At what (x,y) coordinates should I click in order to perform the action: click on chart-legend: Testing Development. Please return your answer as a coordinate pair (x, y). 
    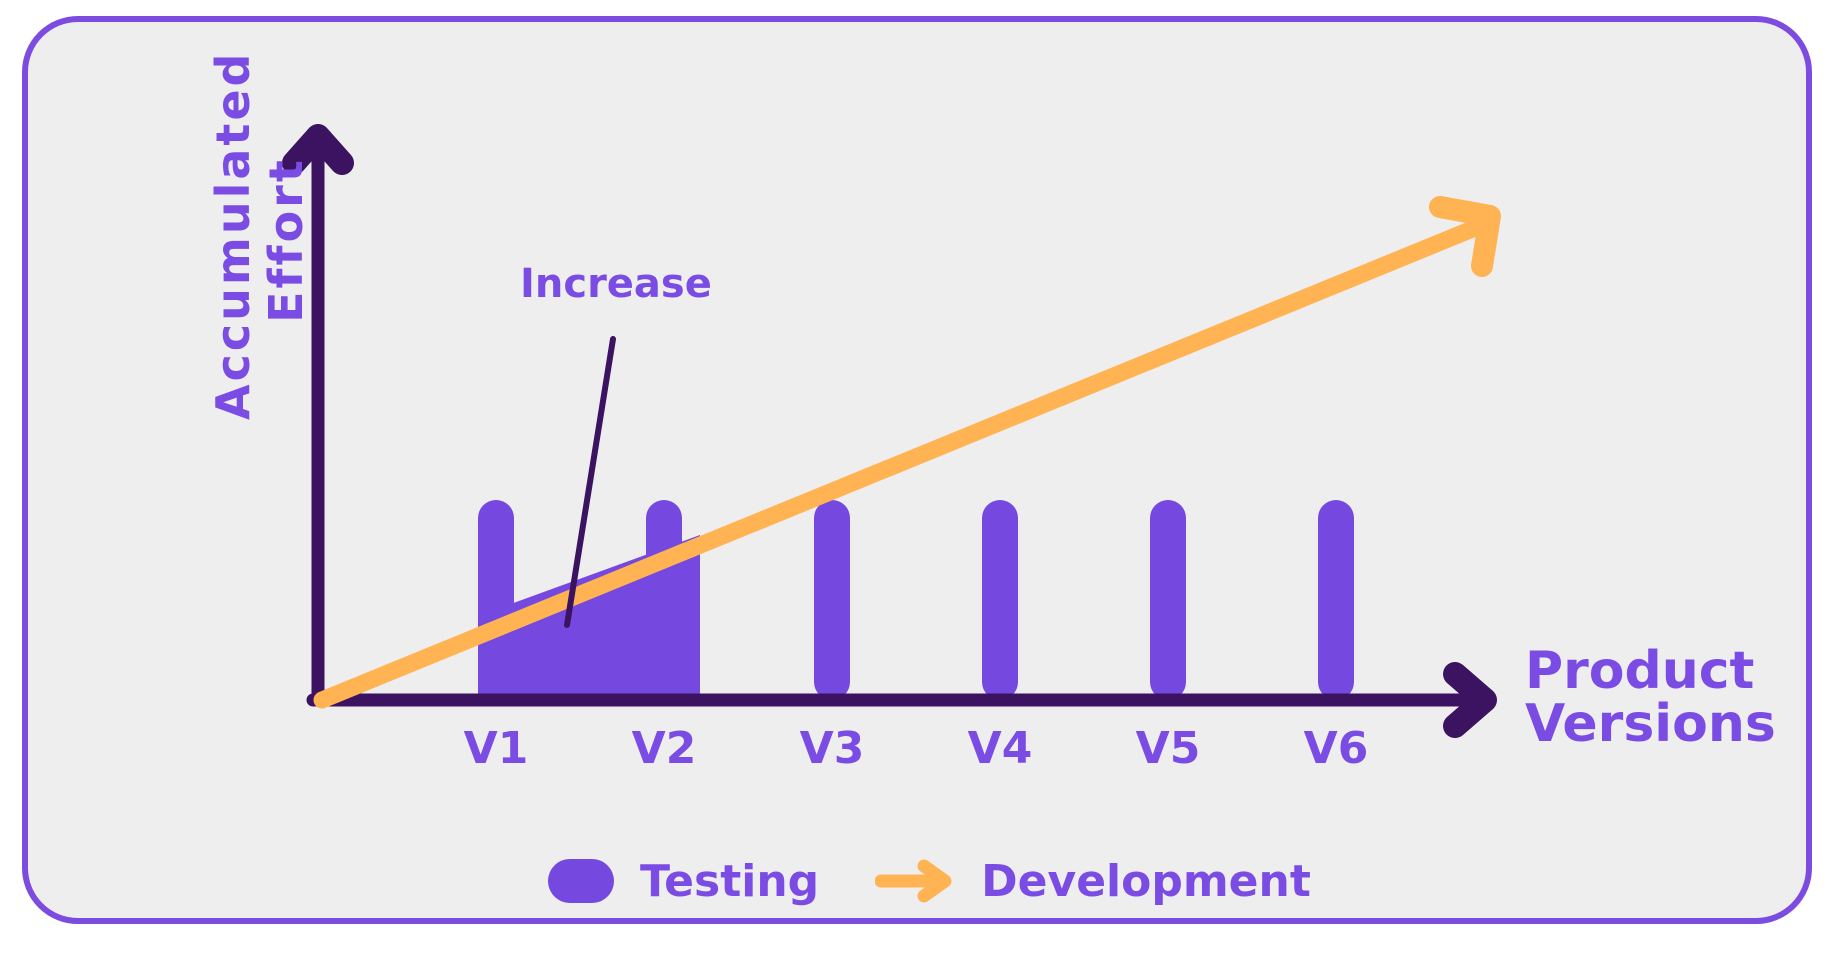
    Looking at the image, I should click on (929, 881).